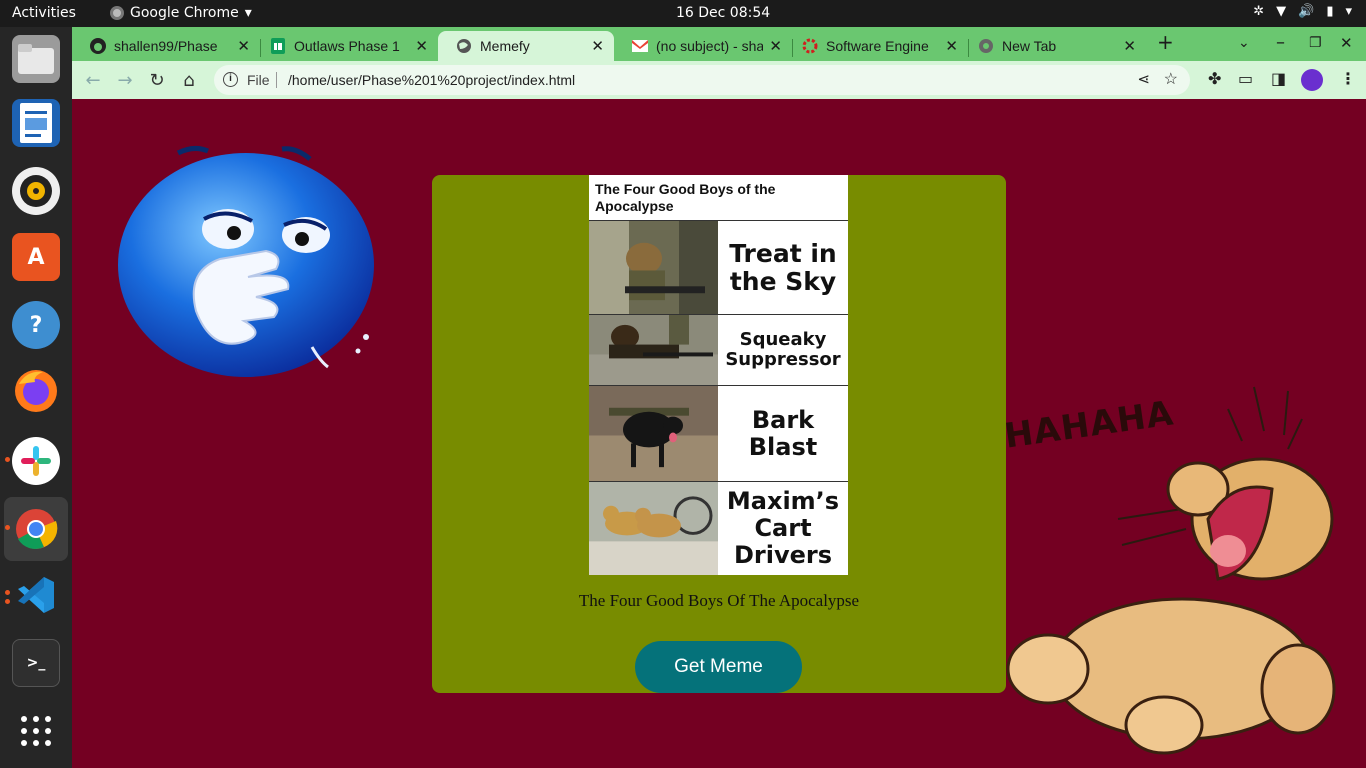  I want to click on tab-new-tab: New Tab ✕, so click(1053, 46).